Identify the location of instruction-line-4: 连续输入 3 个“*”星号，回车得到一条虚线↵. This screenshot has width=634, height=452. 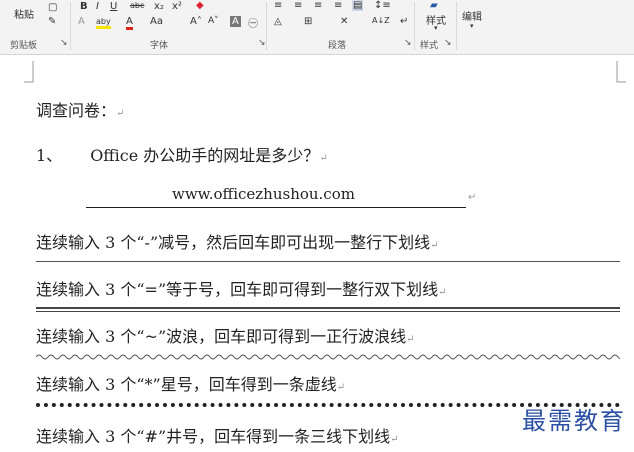
(191, 384).